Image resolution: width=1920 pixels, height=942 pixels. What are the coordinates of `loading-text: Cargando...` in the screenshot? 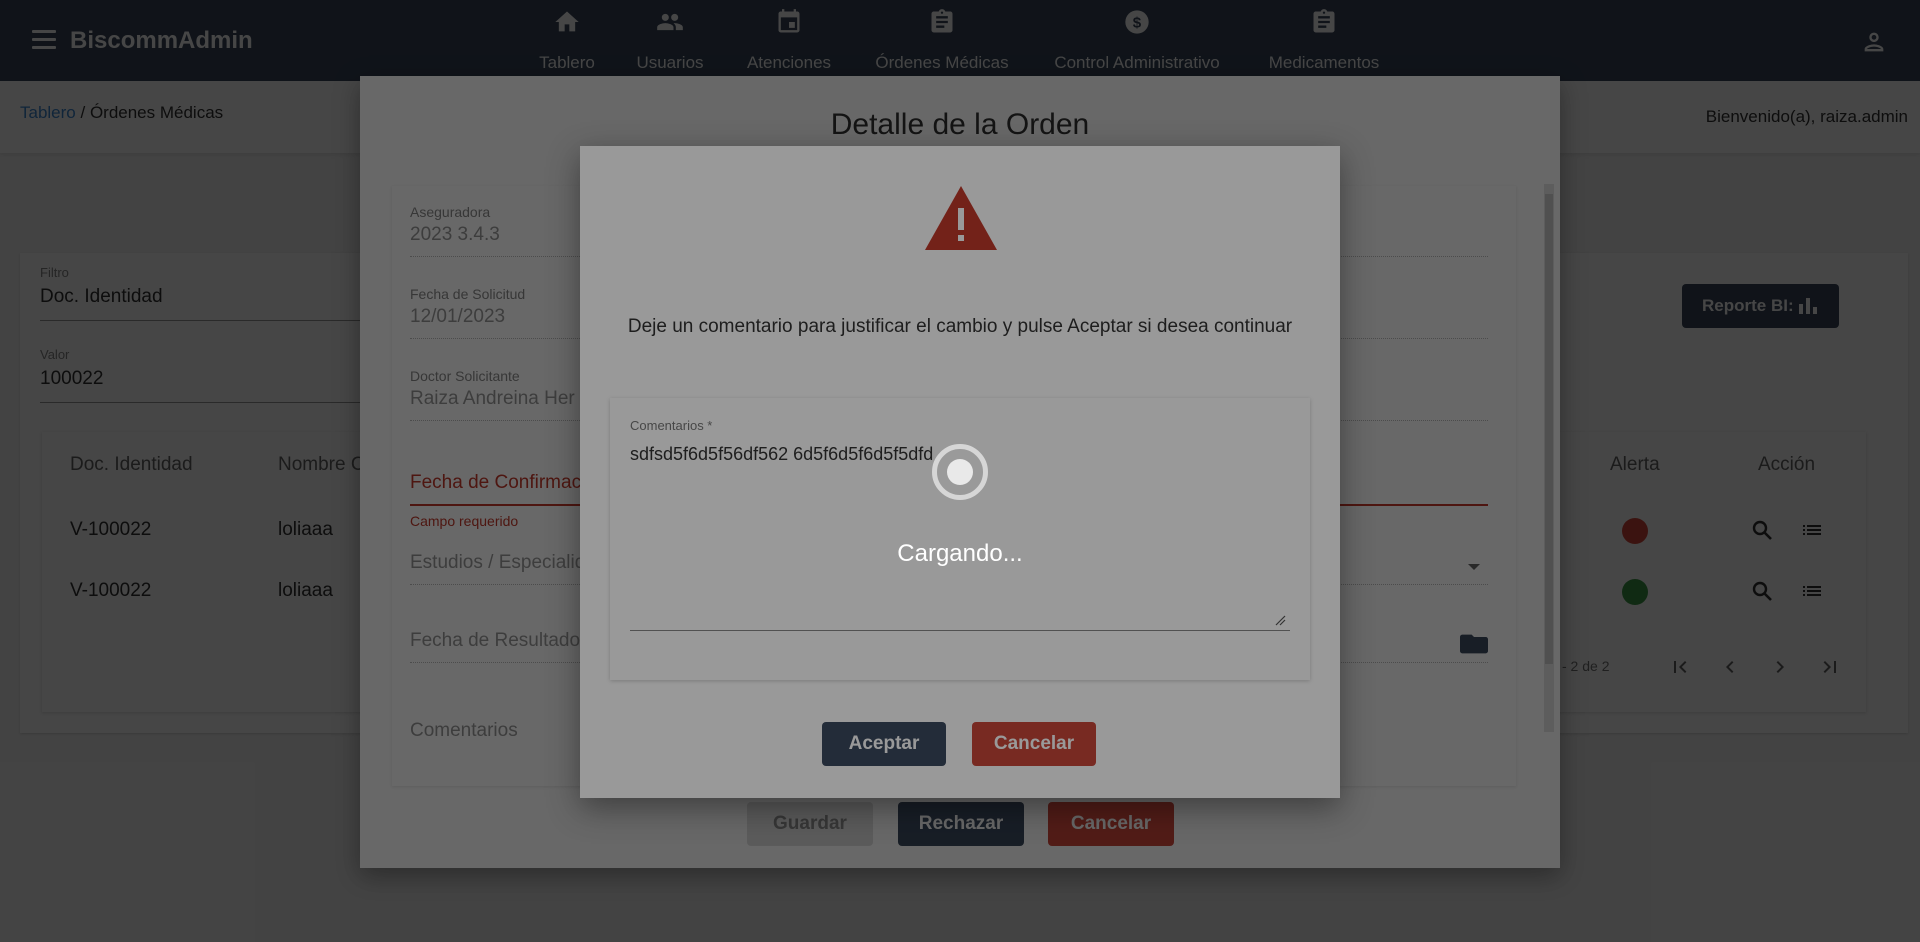 It's located at (960, 553).